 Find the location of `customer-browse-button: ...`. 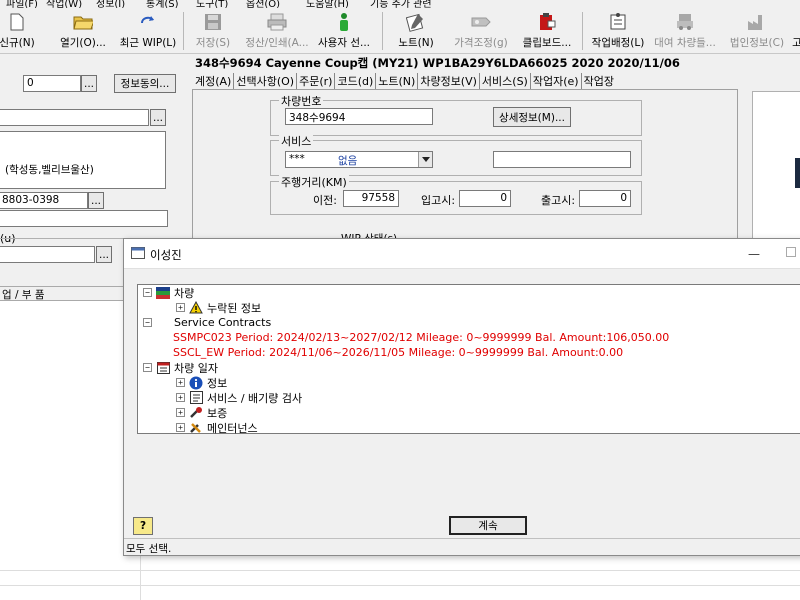

customer-browse-button: ... is located at coordinates (89, 83).